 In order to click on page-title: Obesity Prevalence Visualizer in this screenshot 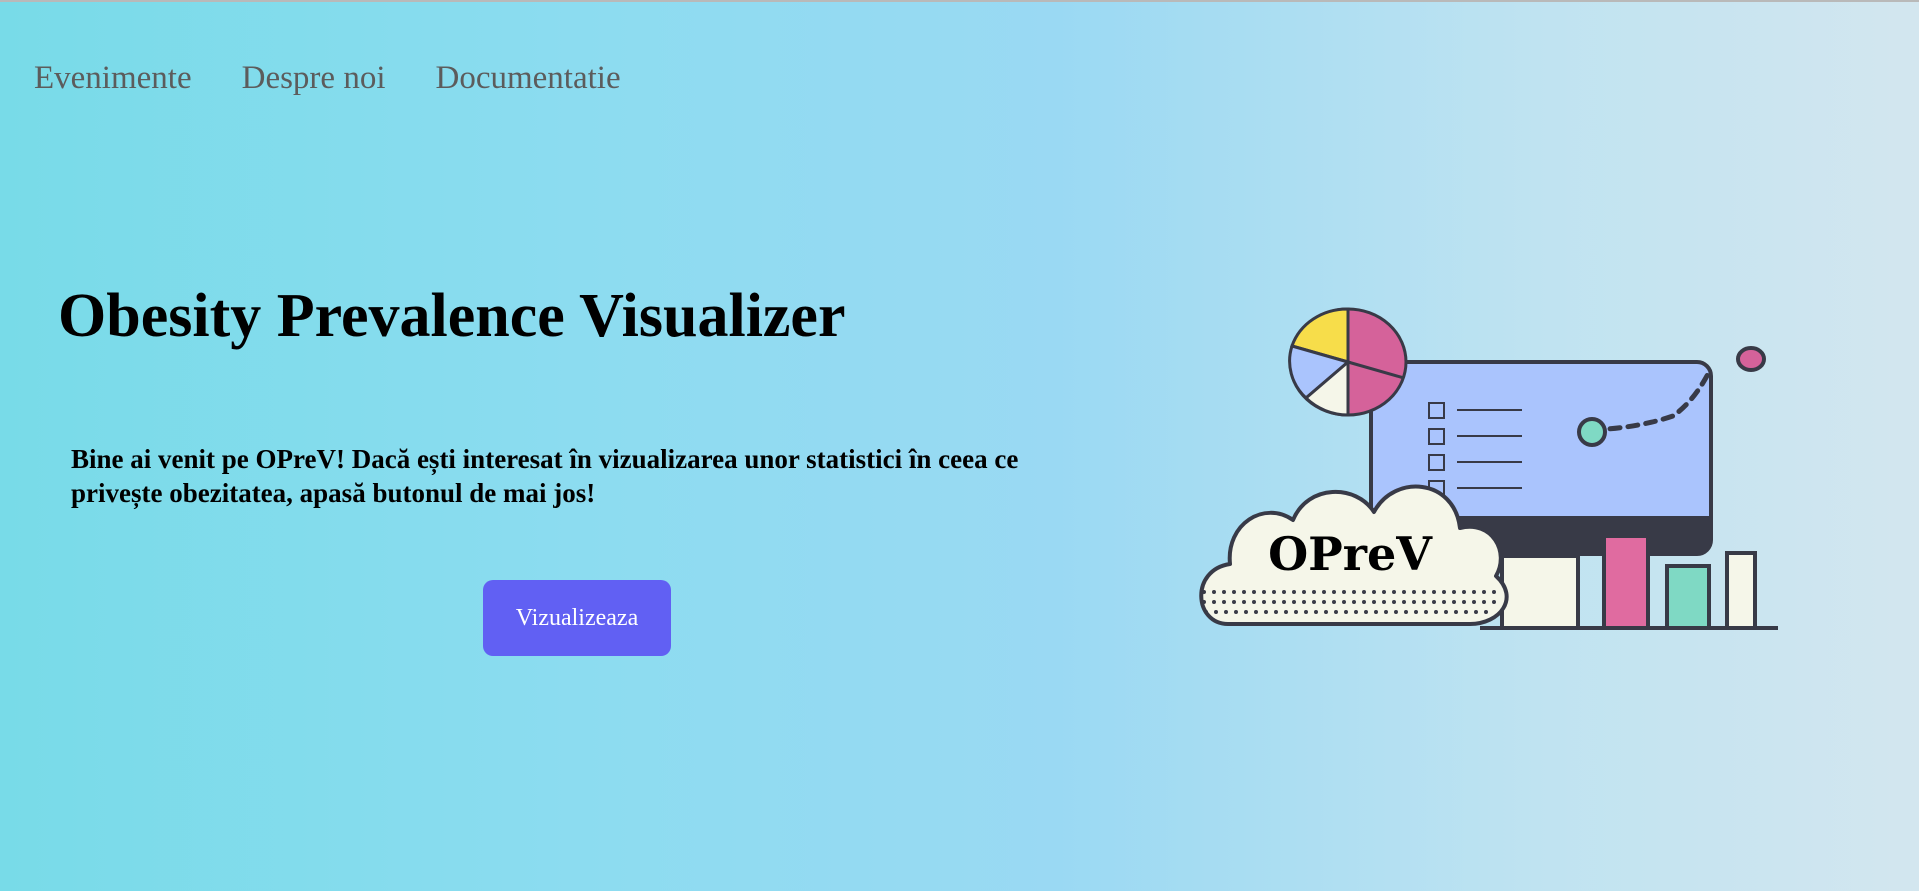, I will do `click(452, 316)`.